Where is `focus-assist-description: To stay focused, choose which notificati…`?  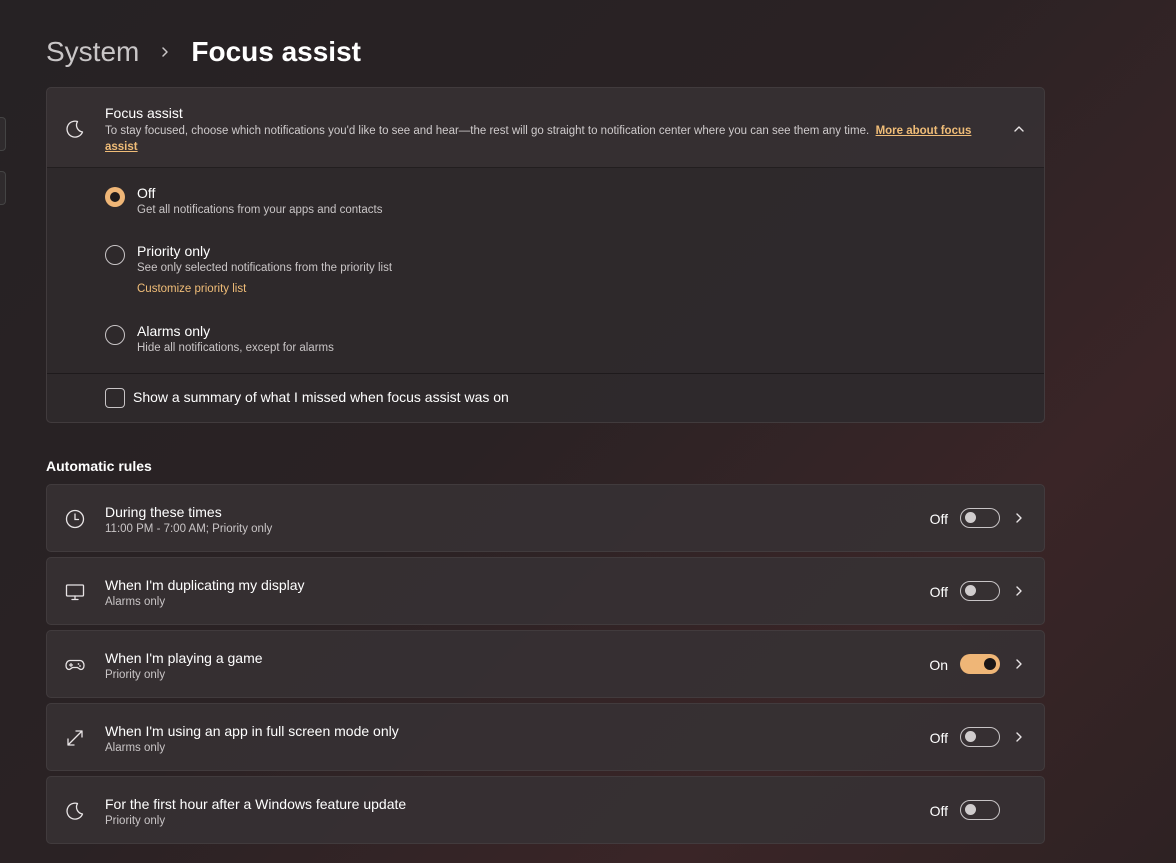
focus-assist-description: To stay focused, choose which notificati… is located at coordinates (552, 139).